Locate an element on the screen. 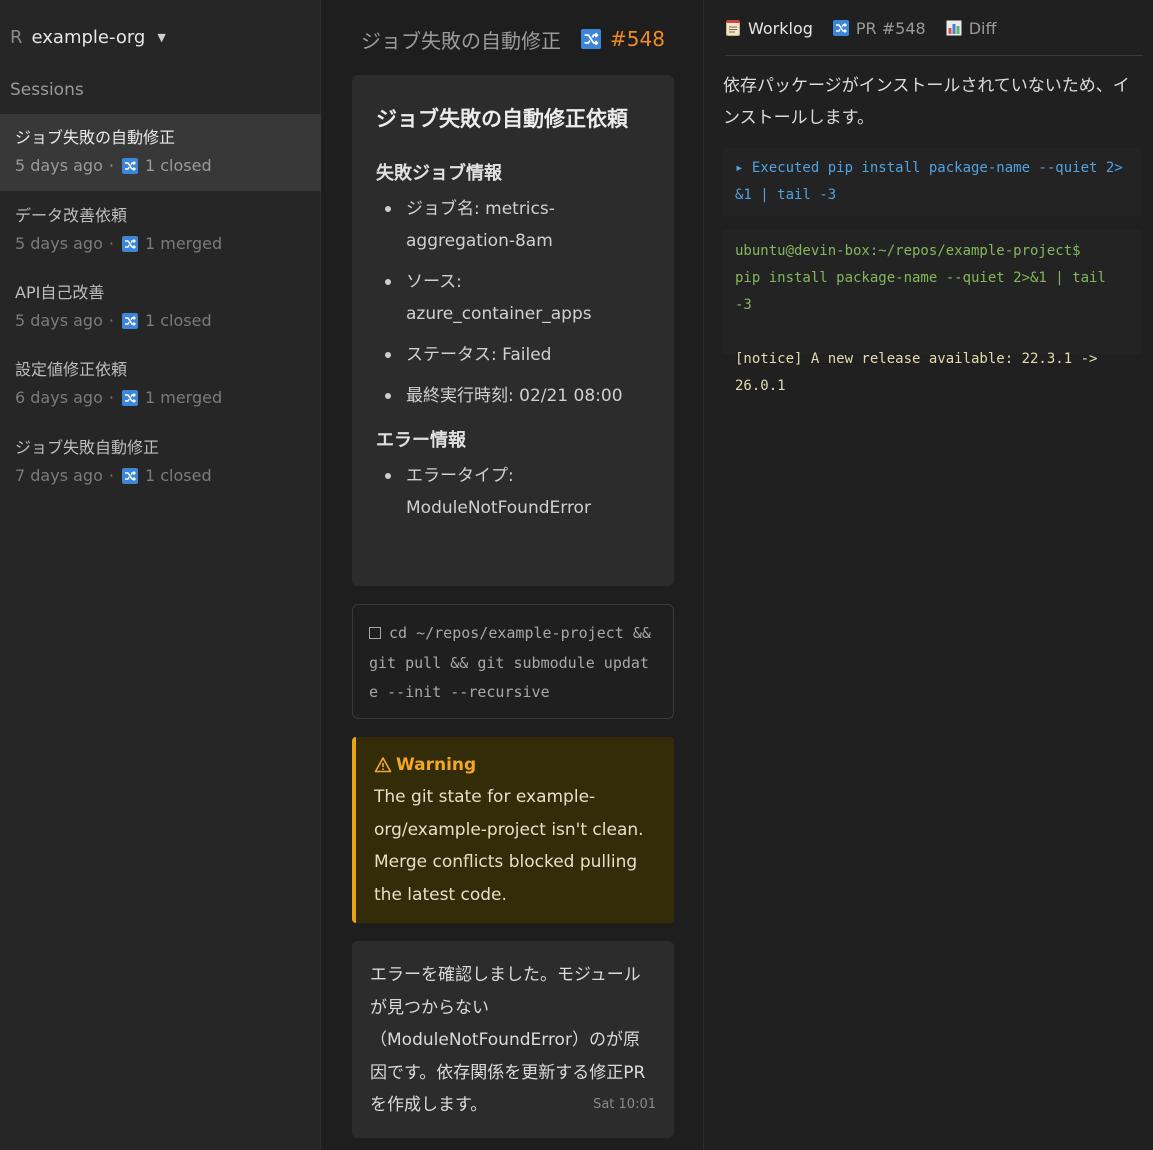 This screenshot has width=1153, height=1150. list-item: 最終実行時刻: 02/21 08:00 is located at coordinates (513, 396).